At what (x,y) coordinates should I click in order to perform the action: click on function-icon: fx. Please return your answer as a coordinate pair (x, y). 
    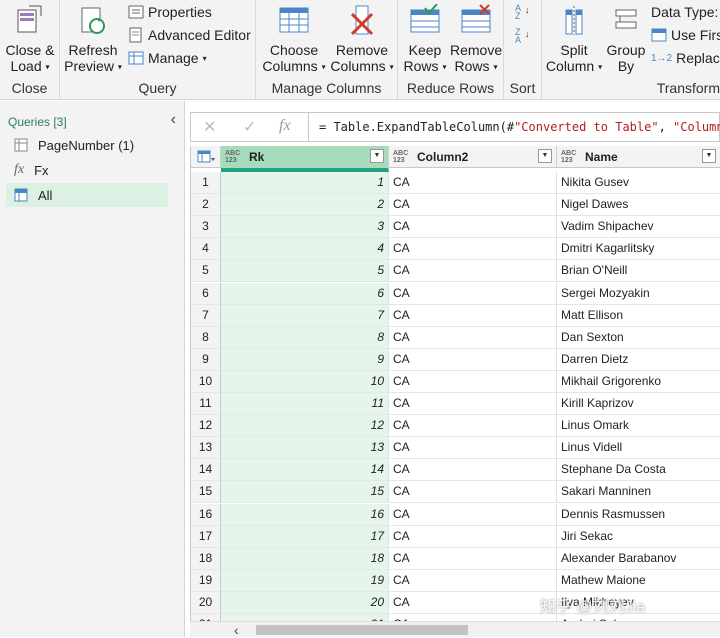
    Looking at the image, I should click on (285, 126).